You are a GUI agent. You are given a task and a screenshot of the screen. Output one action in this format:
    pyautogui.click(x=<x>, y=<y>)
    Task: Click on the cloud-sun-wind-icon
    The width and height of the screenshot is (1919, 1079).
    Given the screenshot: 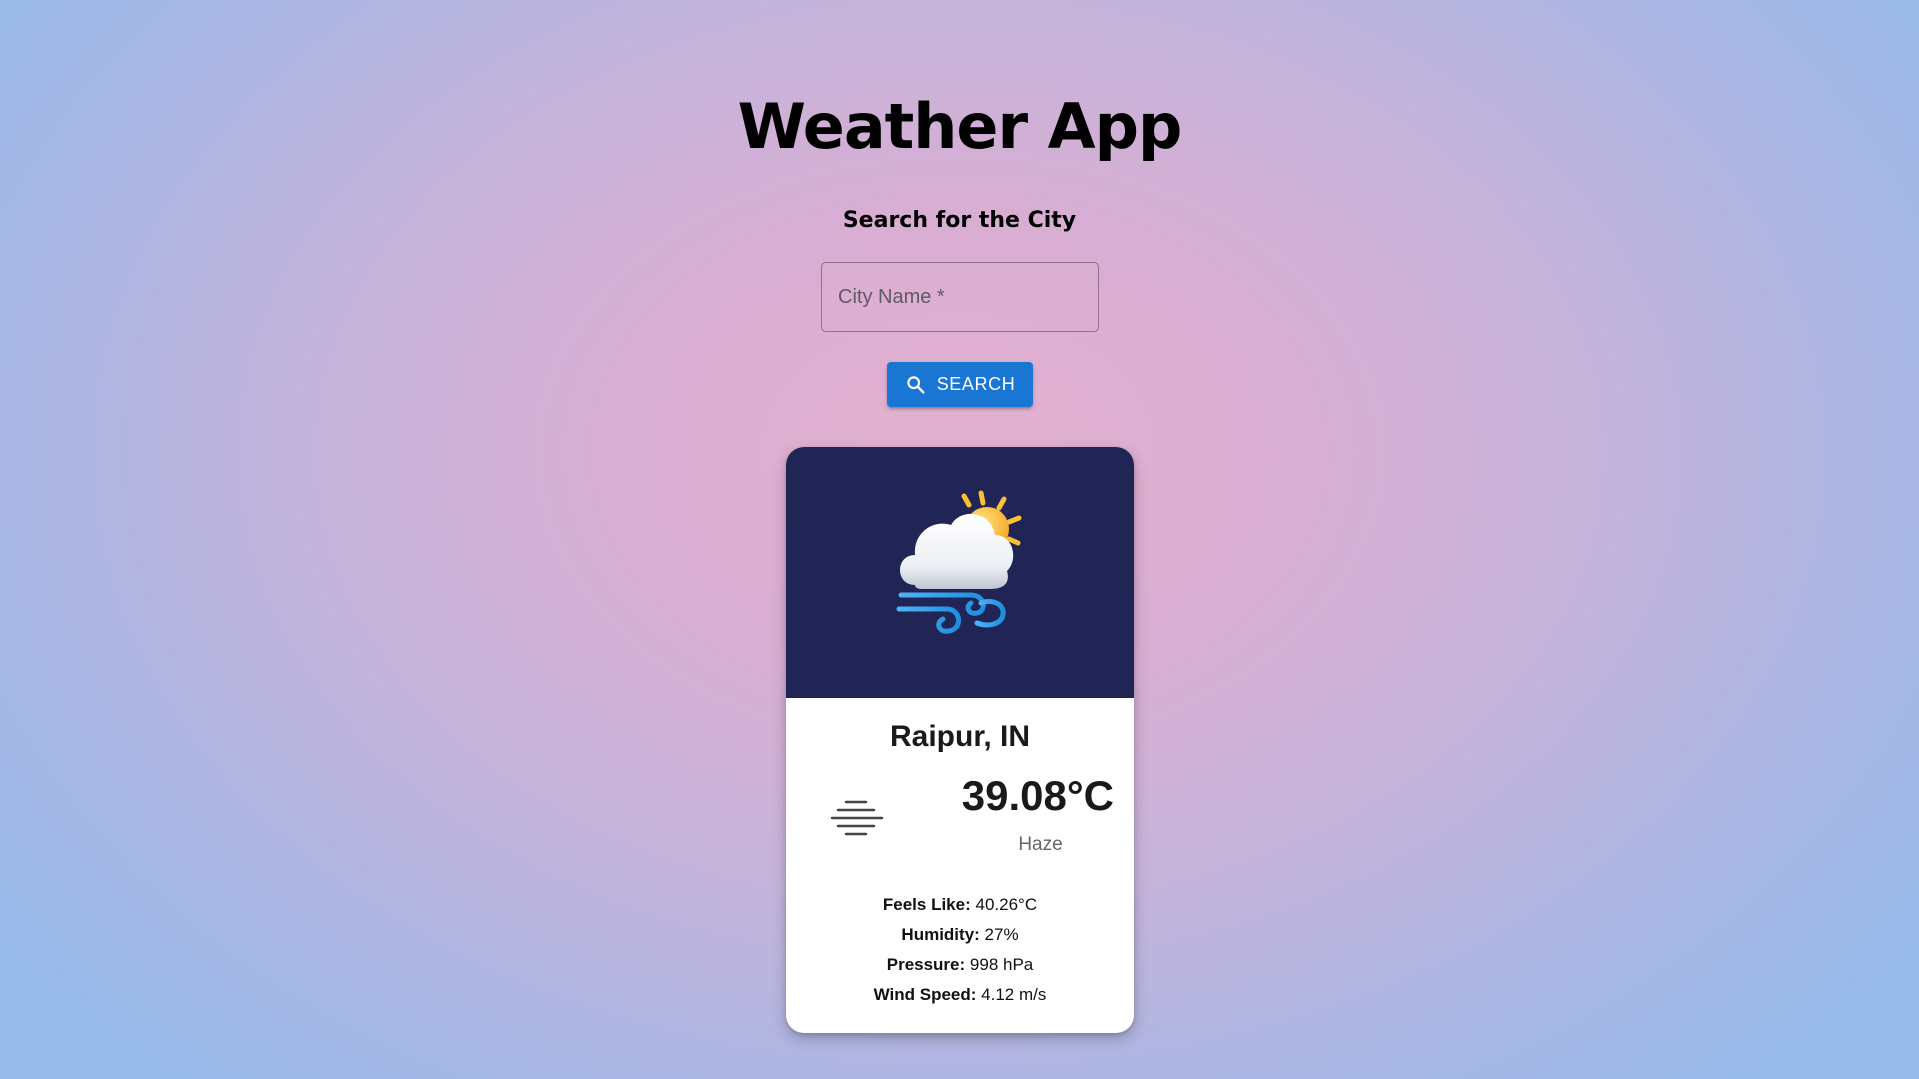 What is the action you would take?
    pyautogui.click(x=959, y=562)
    